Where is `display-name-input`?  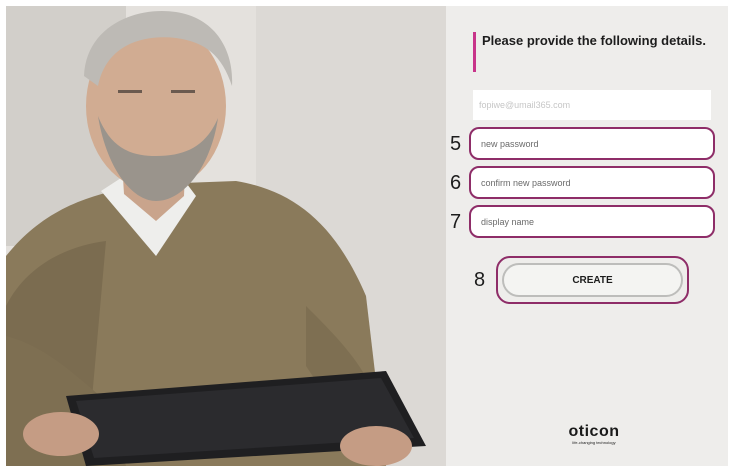
display-name-input is located at coordinates (592, 221).